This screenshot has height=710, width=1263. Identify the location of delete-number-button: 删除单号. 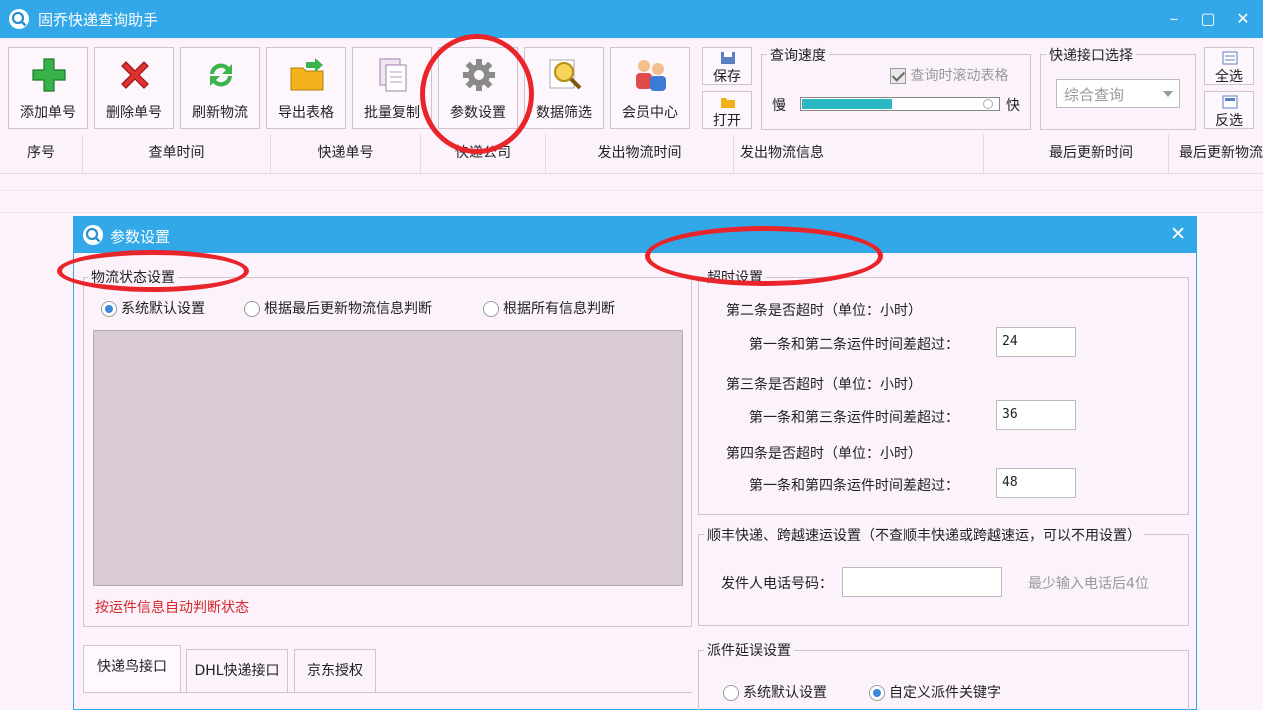
(134, 88).